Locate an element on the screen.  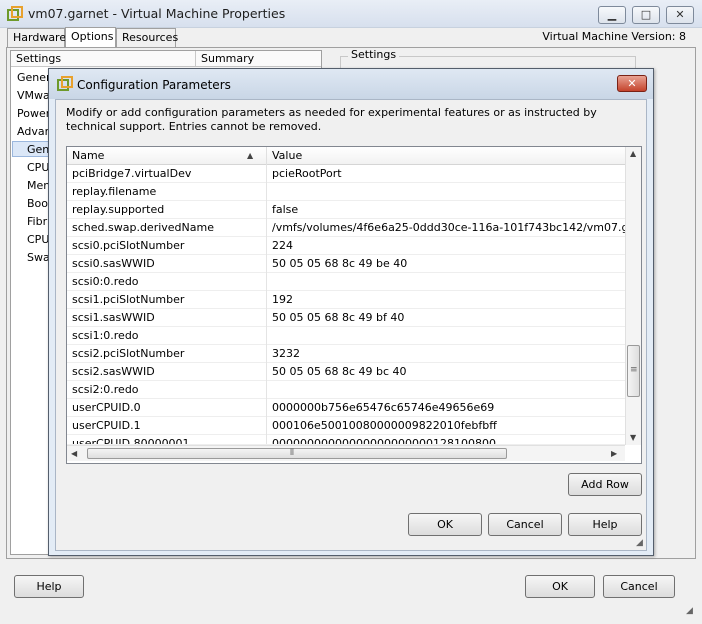
param-name: scsi1.sasWWID is located at coordinates (167, 318).